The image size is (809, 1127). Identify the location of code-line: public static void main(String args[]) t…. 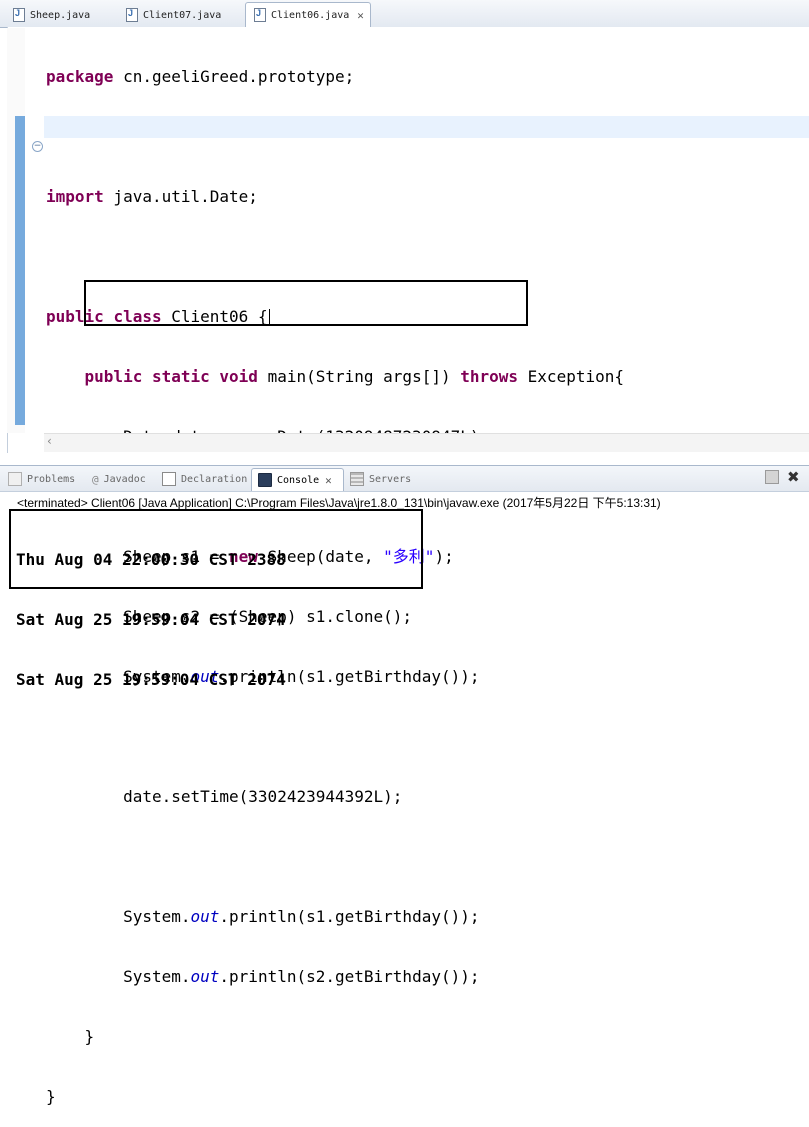
(354, 376).